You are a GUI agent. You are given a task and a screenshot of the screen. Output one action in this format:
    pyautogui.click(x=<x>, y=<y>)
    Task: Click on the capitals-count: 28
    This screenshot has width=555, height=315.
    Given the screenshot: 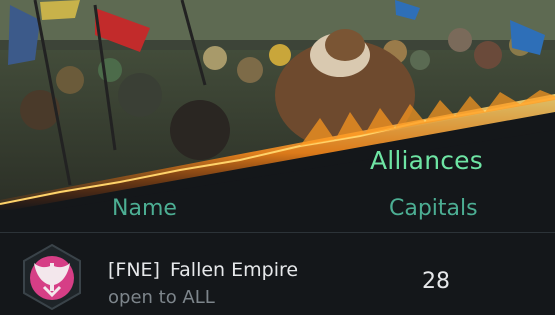 What is the action you would take?
    pyautogui.click(x=436, y=281)
    